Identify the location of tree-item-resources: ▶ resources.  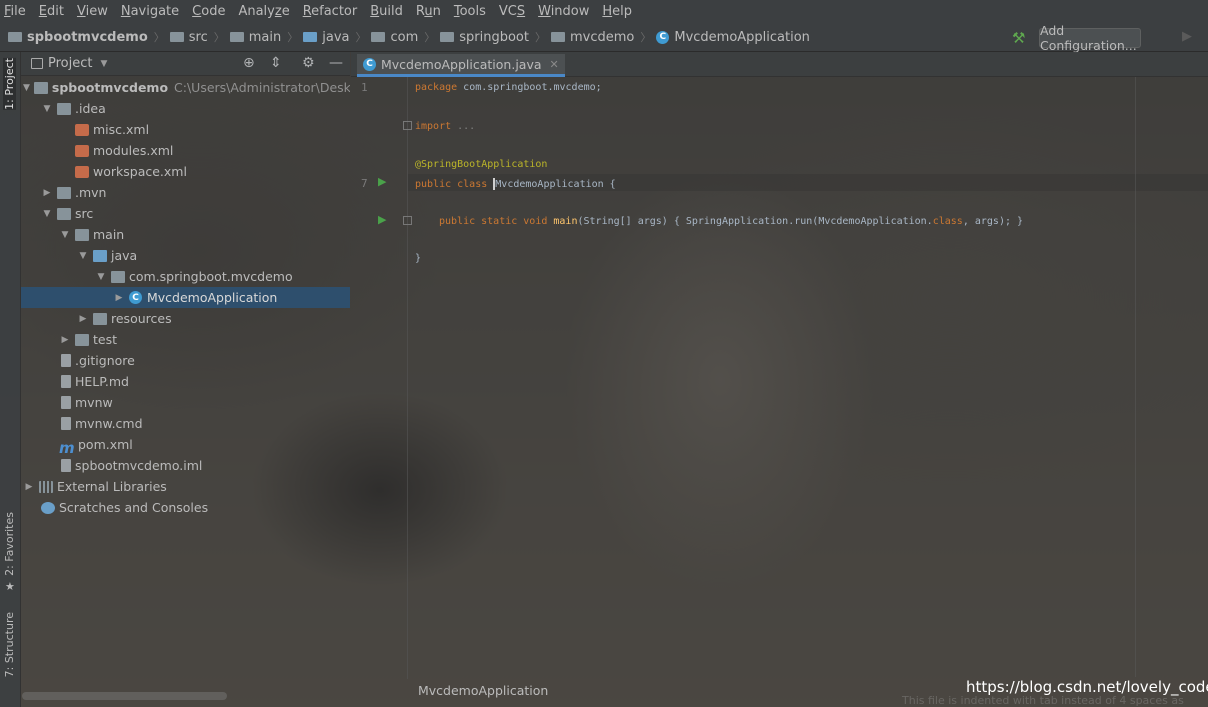
(185, 318).